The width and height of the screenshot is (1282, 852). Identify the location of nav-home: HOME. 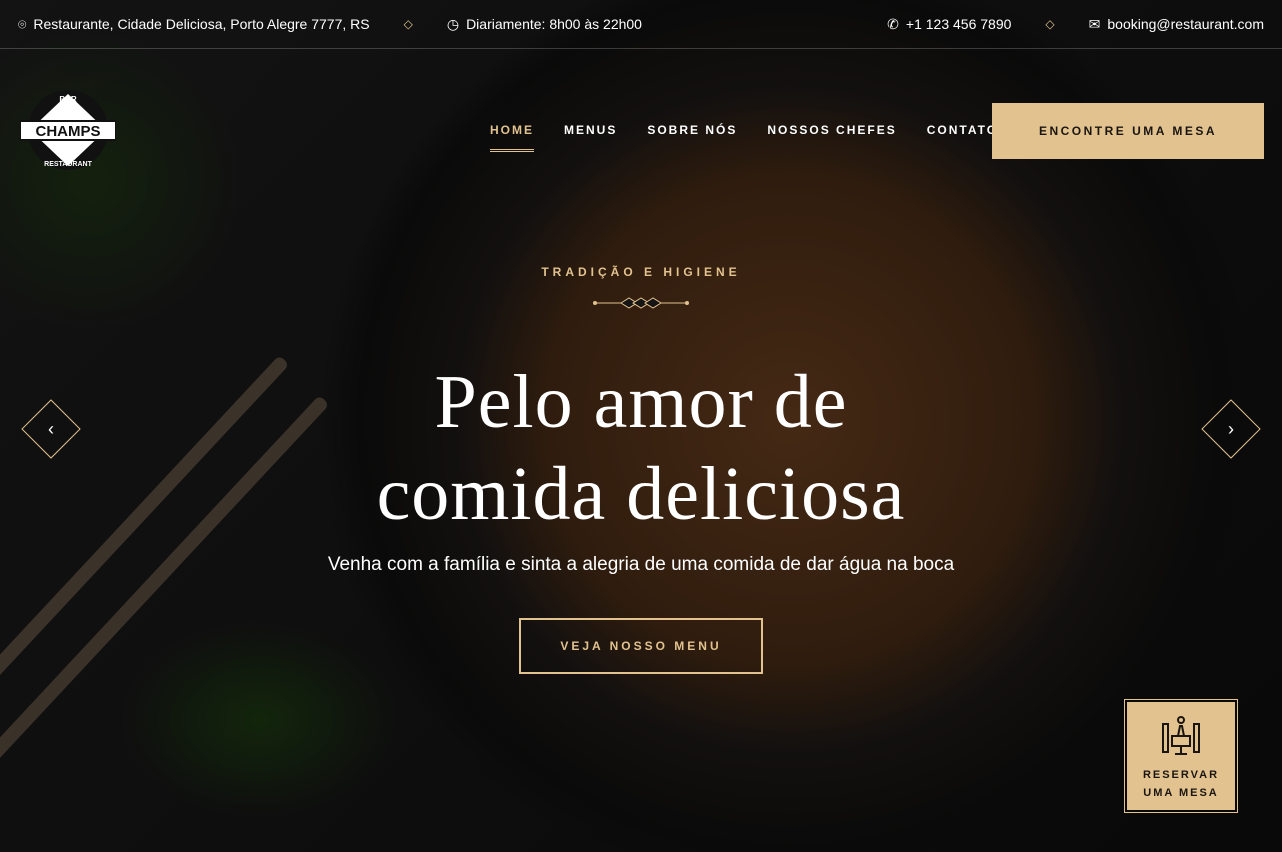
(512, 137).